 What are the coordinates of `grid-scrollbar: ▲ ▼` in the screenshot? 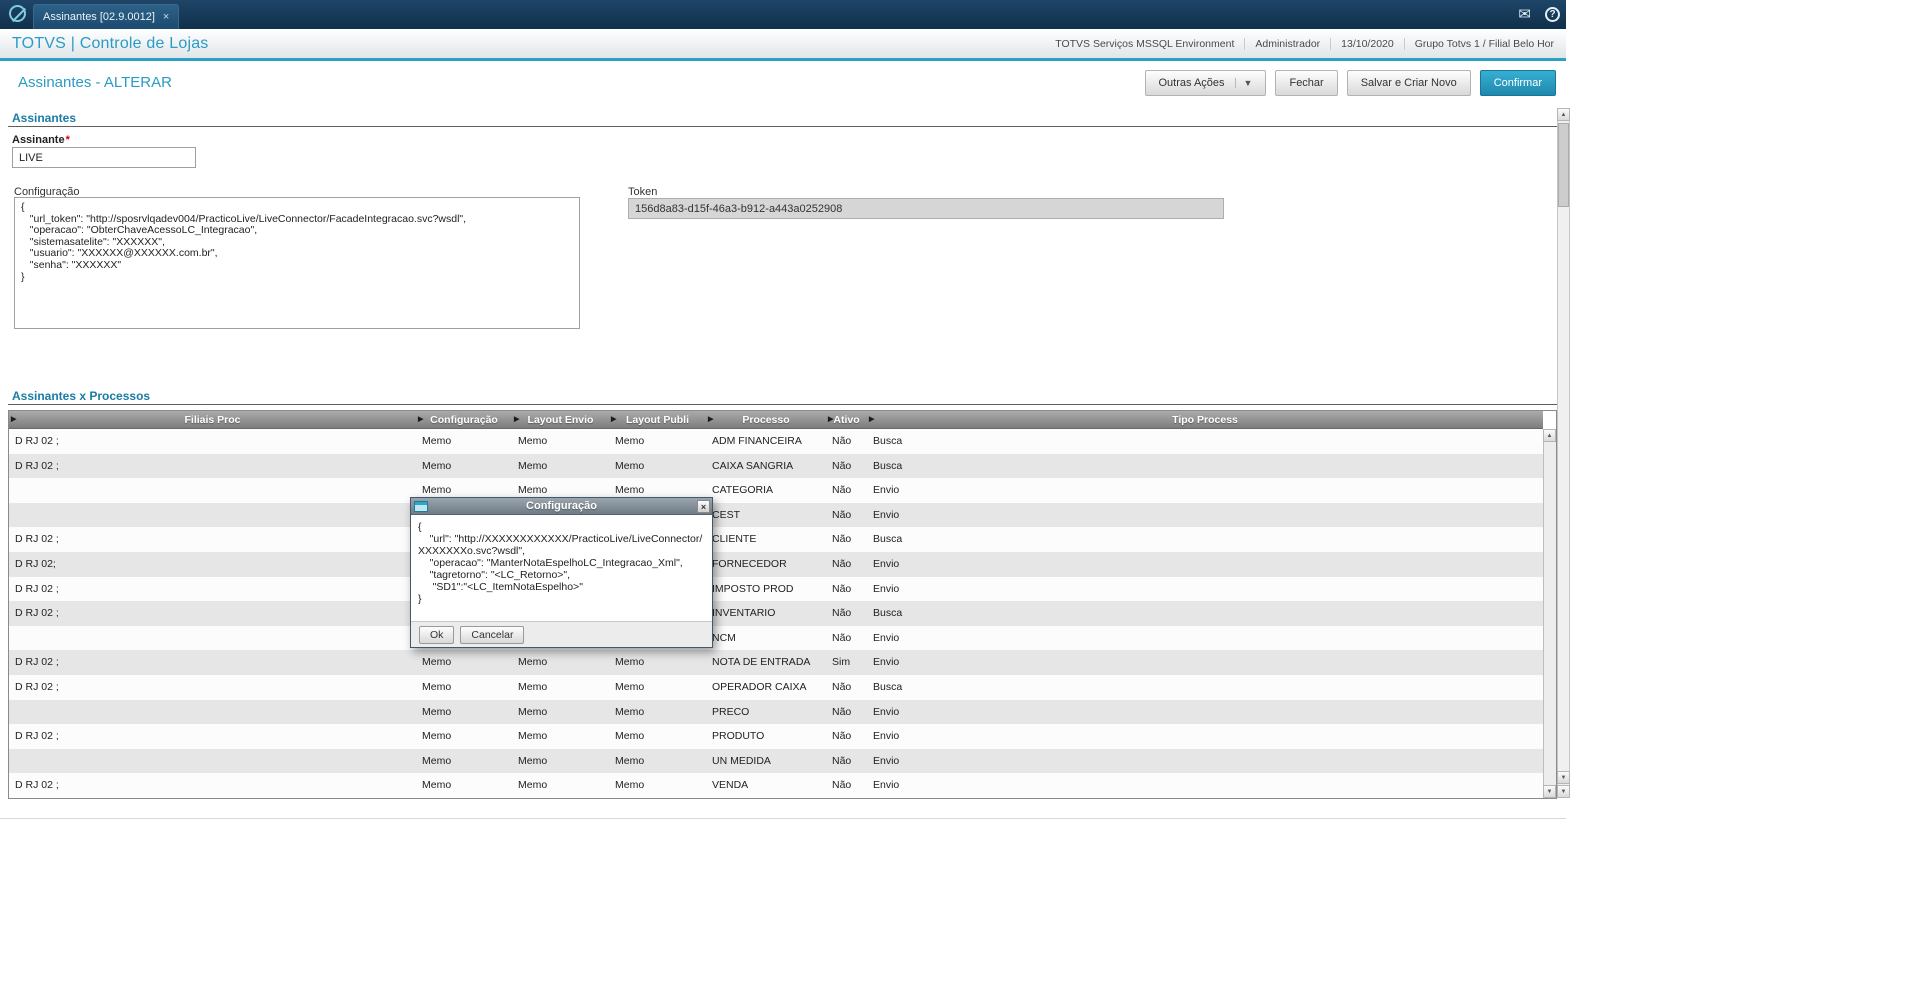 It's located at (1549, 613).